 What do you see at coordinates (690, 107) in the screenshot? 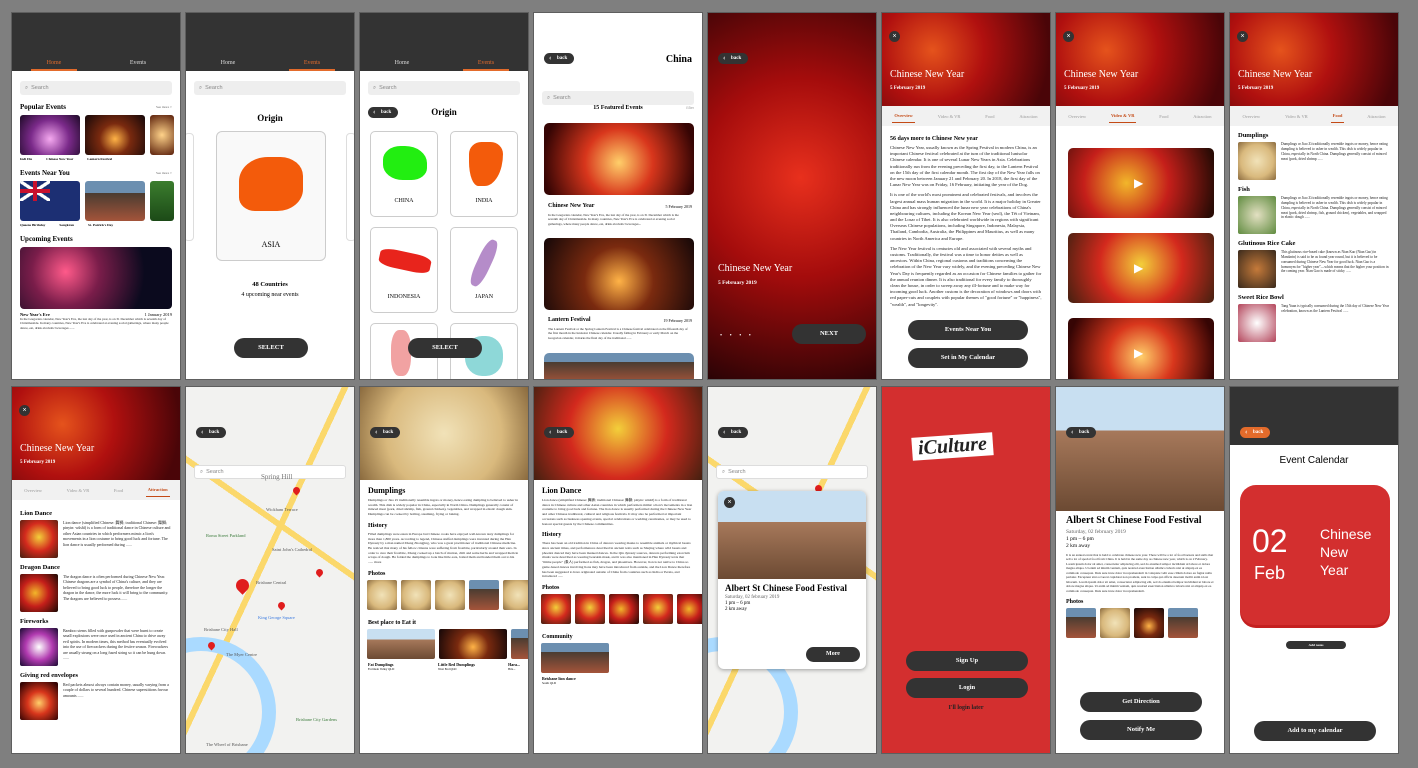
I see `filter-link: filter` at bounding box center [690, 107].